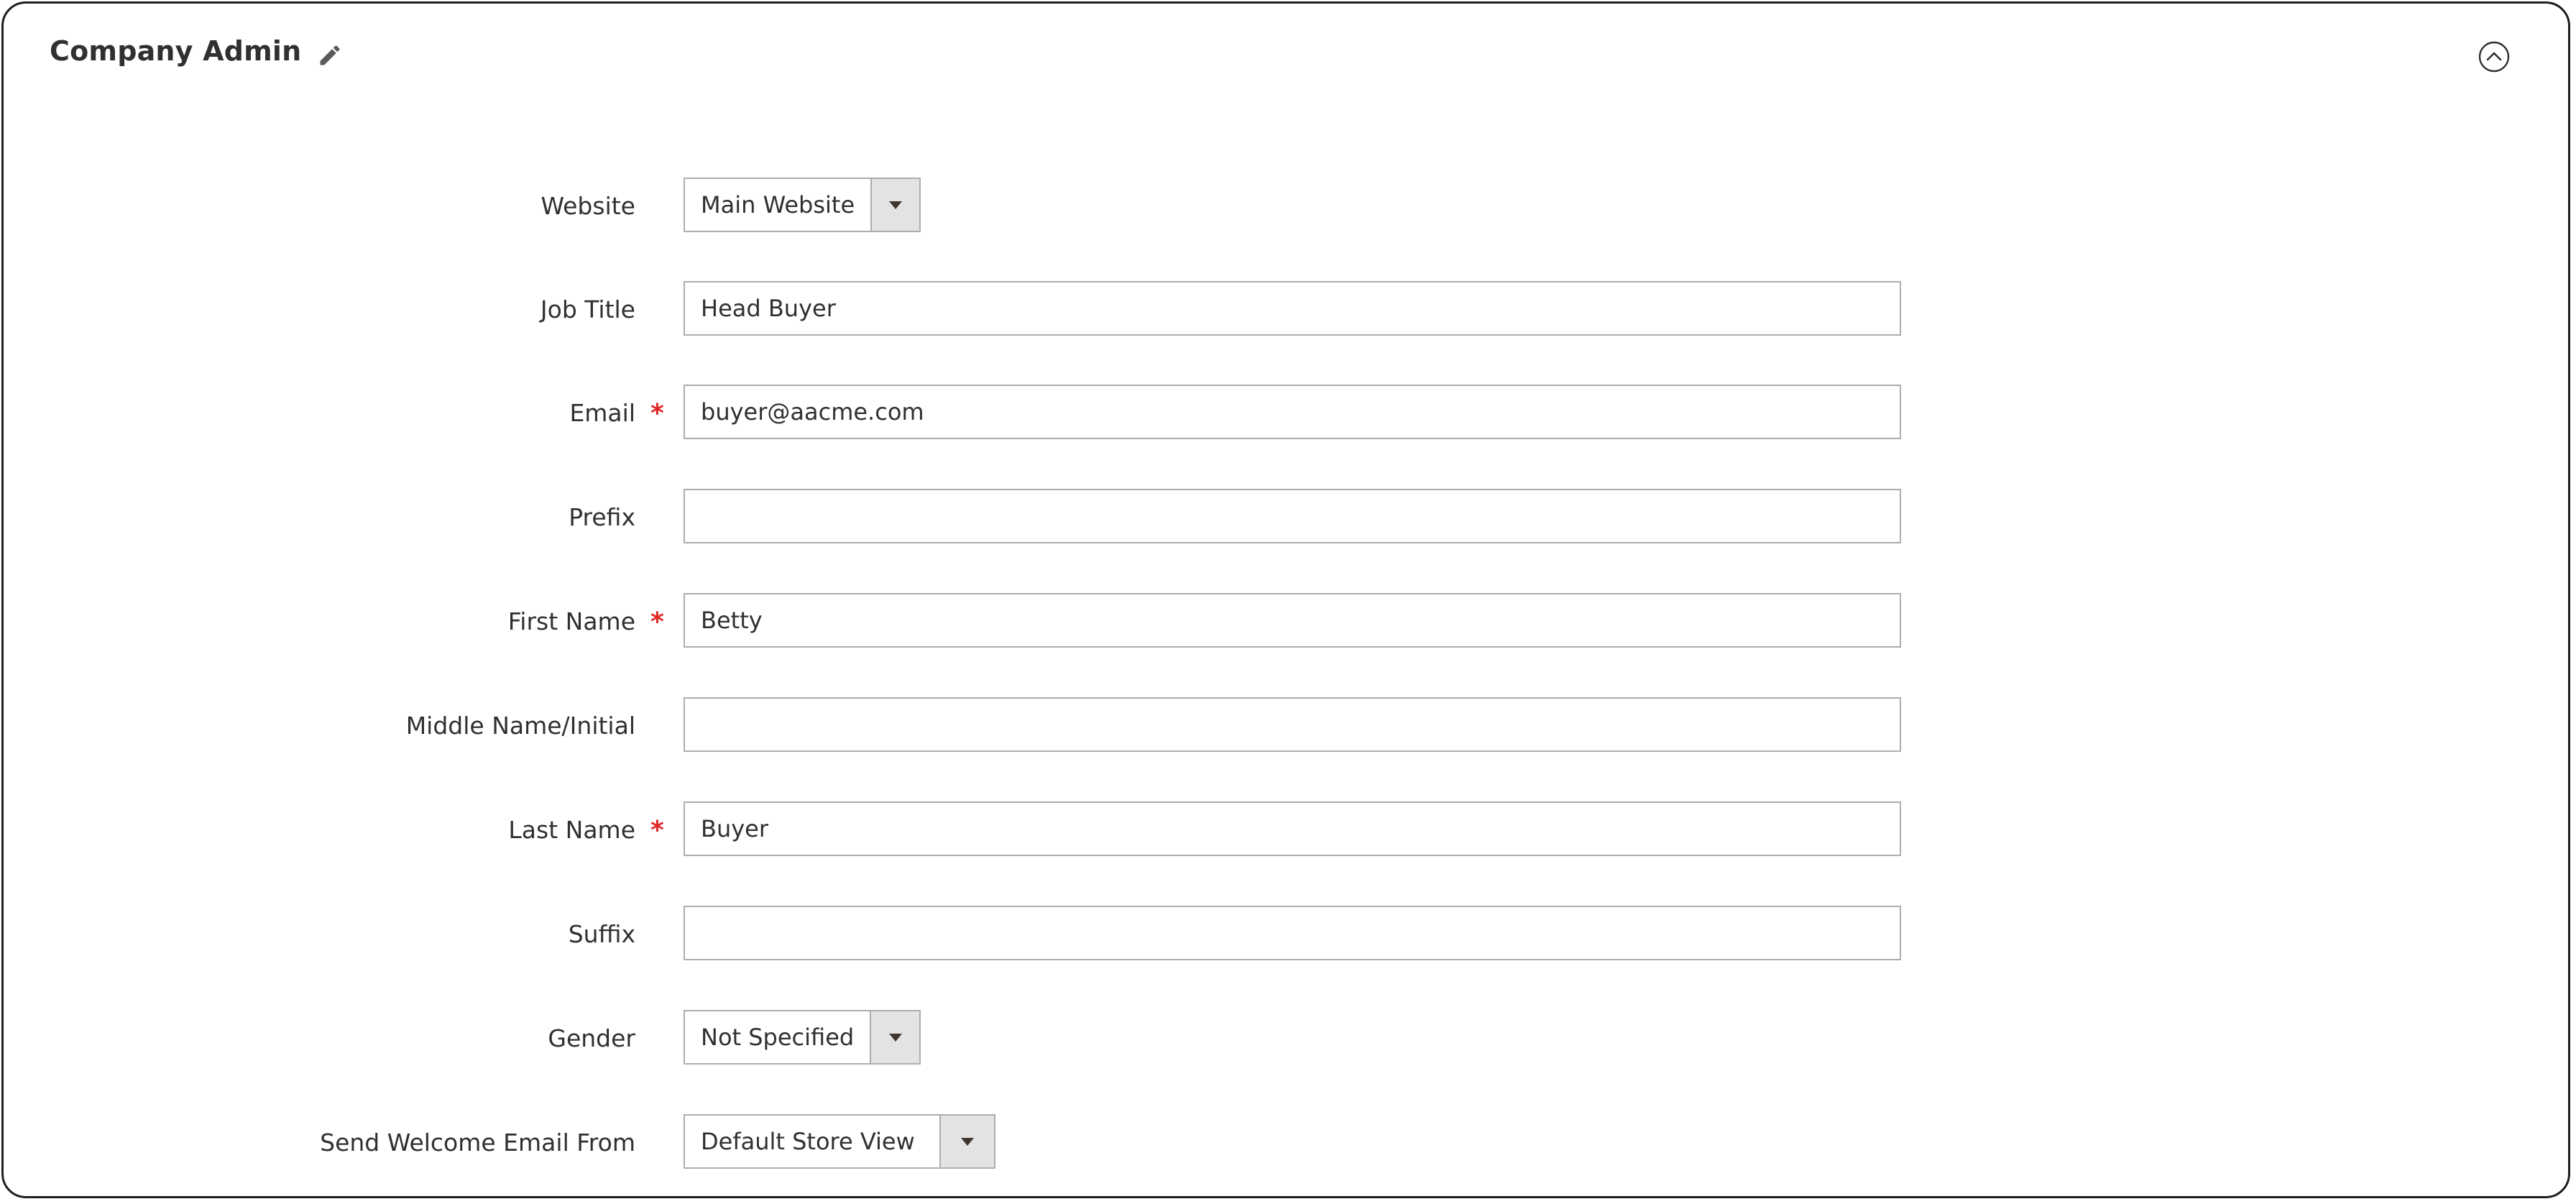 This screenshot has height=1204, width=2576. Describe the element at coordinates (1292, 933) in the screenshot. I see `suffix-input` at that location.